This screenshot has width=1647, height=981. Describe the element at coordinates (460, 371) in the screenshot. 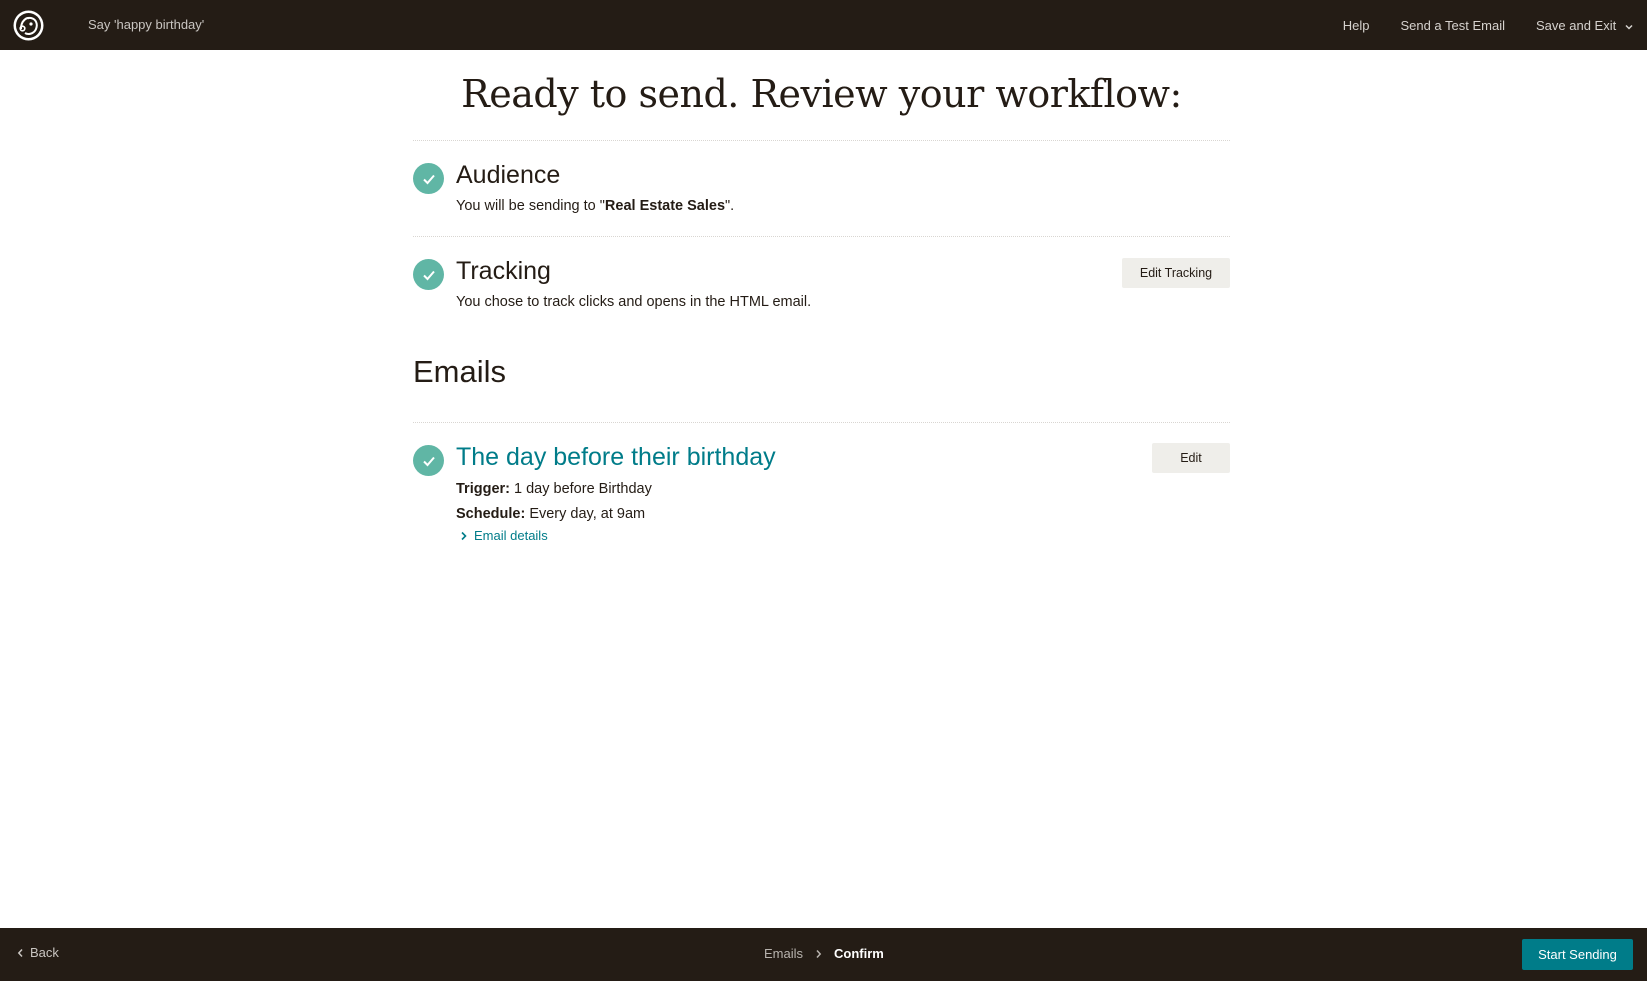

I see `emails-heading: Emails` at that location.